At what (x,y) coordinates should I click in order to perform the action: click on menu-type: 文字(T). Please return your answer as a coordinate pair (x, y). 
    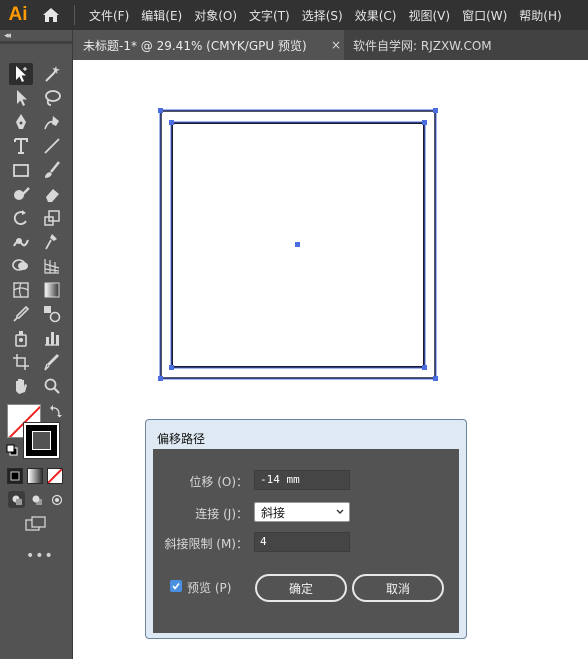
    Looking at the image, I should click on (269, 15).